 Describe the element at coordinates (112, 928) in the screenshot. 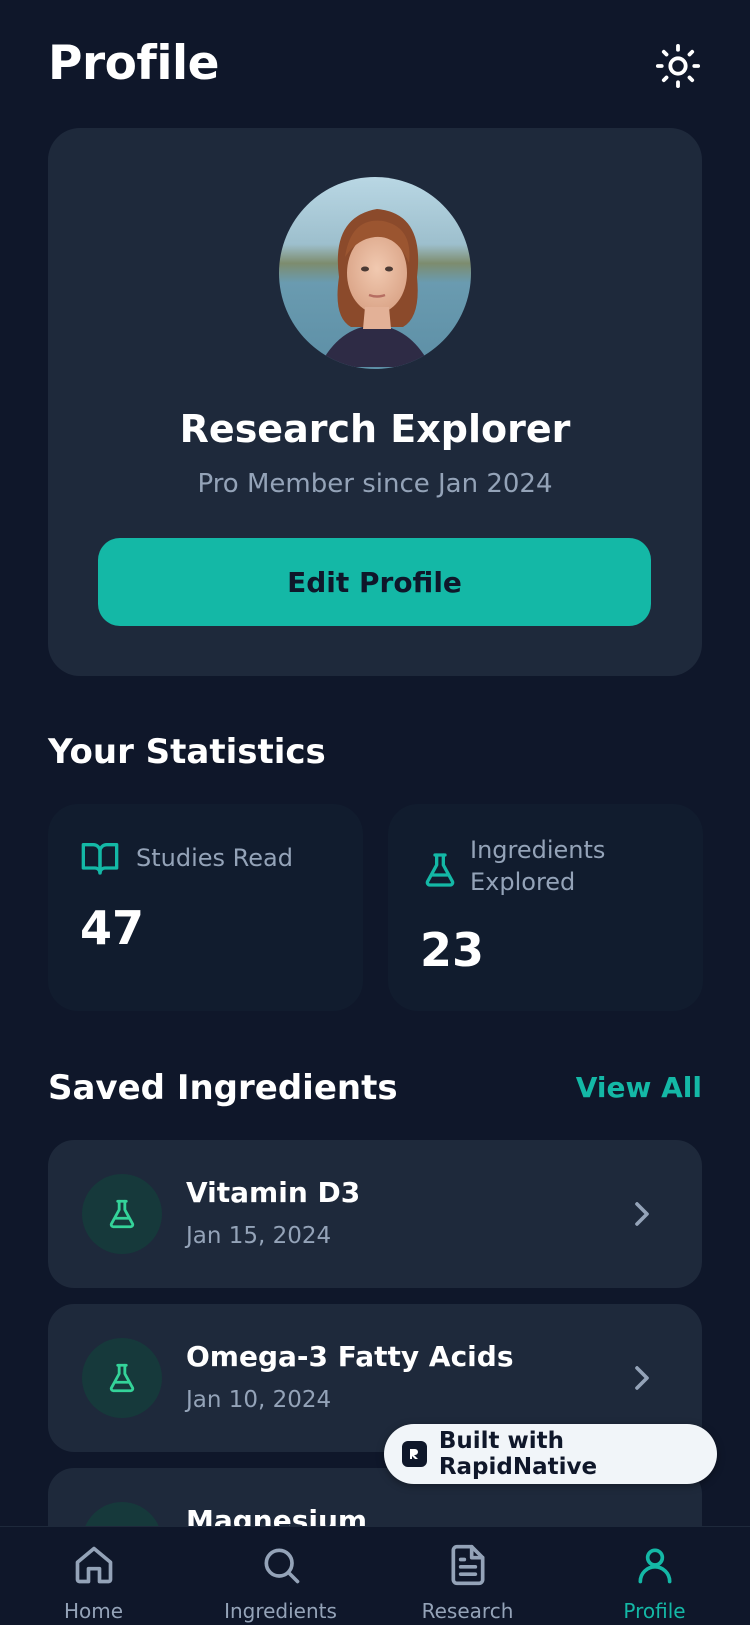

I see `stat-value: 47` at that location.